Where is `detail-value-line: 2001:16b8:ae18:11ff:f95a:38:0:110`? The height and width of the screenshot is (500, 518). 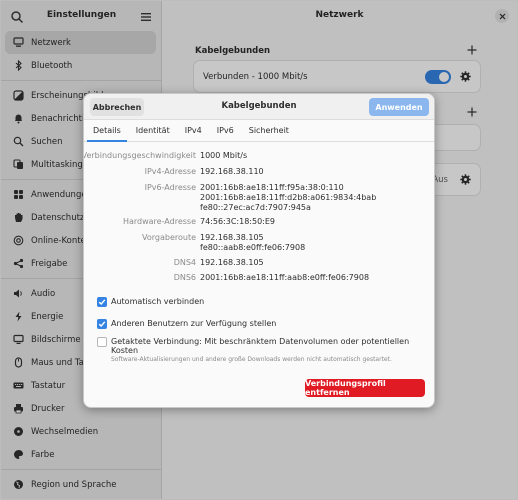
detail-value-line: 2001:16b8:ae18:11ff:f95a:38:0:110 is located at coordinates (272, 187).